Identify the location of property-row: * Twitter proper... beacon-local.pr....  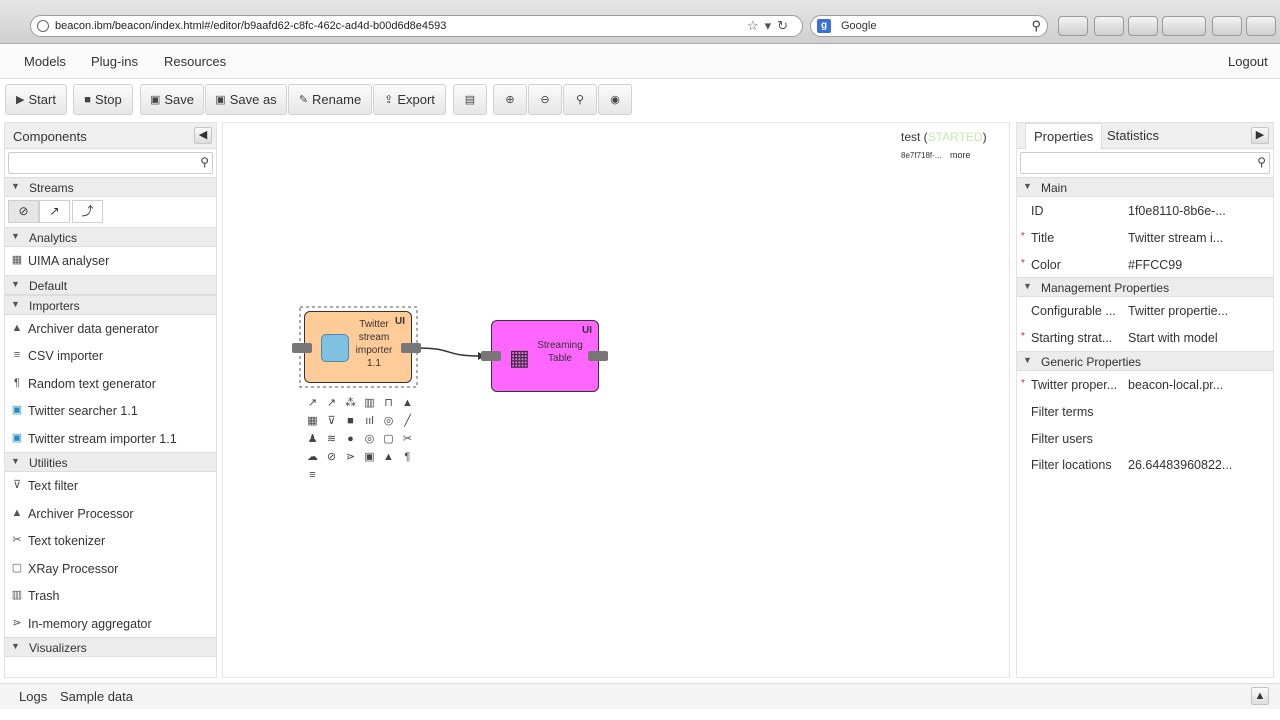
(1145, 384).